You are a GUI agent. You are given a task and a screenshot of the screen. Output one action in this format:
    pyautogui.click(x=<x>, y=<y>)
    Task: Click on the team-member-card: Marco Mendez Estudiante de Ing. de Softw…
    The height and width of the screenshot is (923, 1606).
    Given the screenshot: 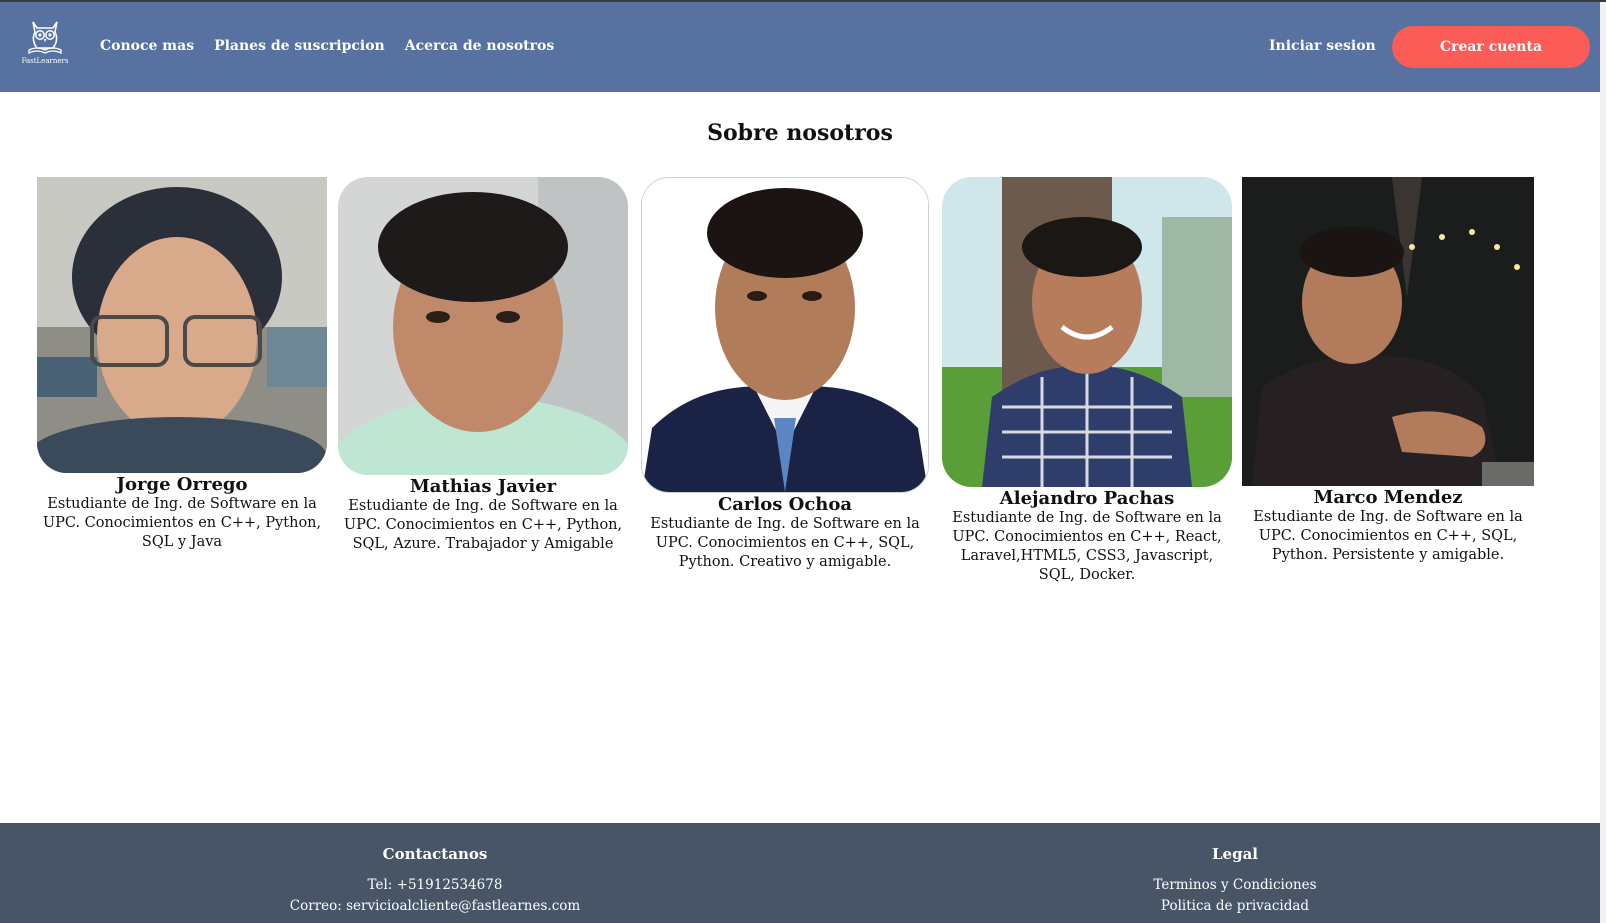 What is the action you would take?
    pyautogui.click(x=1388, y=371)
    